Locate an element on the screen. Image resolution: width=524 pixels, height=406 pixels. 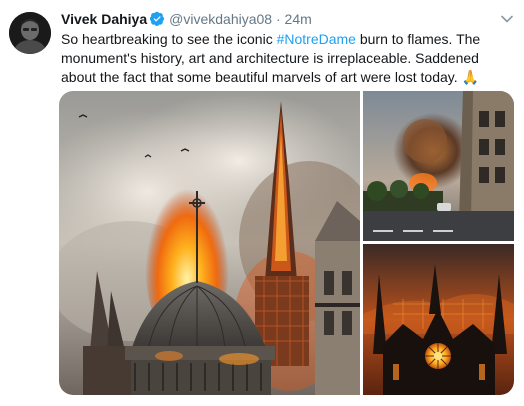
author-handle: @vivekdahiya08 is located at coordinates (220, 19).